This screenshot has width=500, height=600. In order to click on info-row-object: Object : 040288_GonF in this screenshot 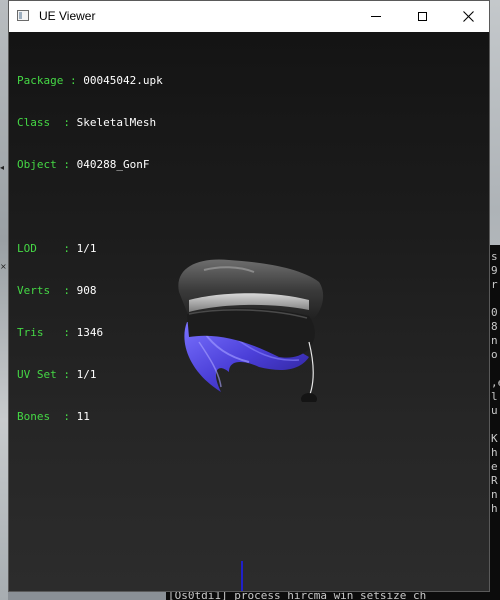, I will do `click(83, 164)`.